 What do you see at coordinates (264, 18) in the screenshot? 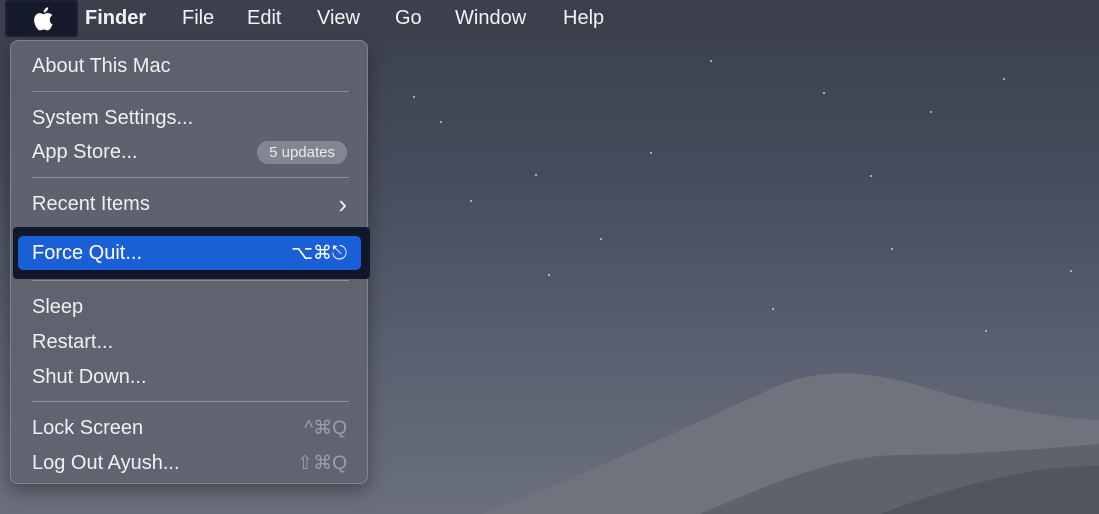
I see `menu-edit: Edit` at bounding box center [264, 18].